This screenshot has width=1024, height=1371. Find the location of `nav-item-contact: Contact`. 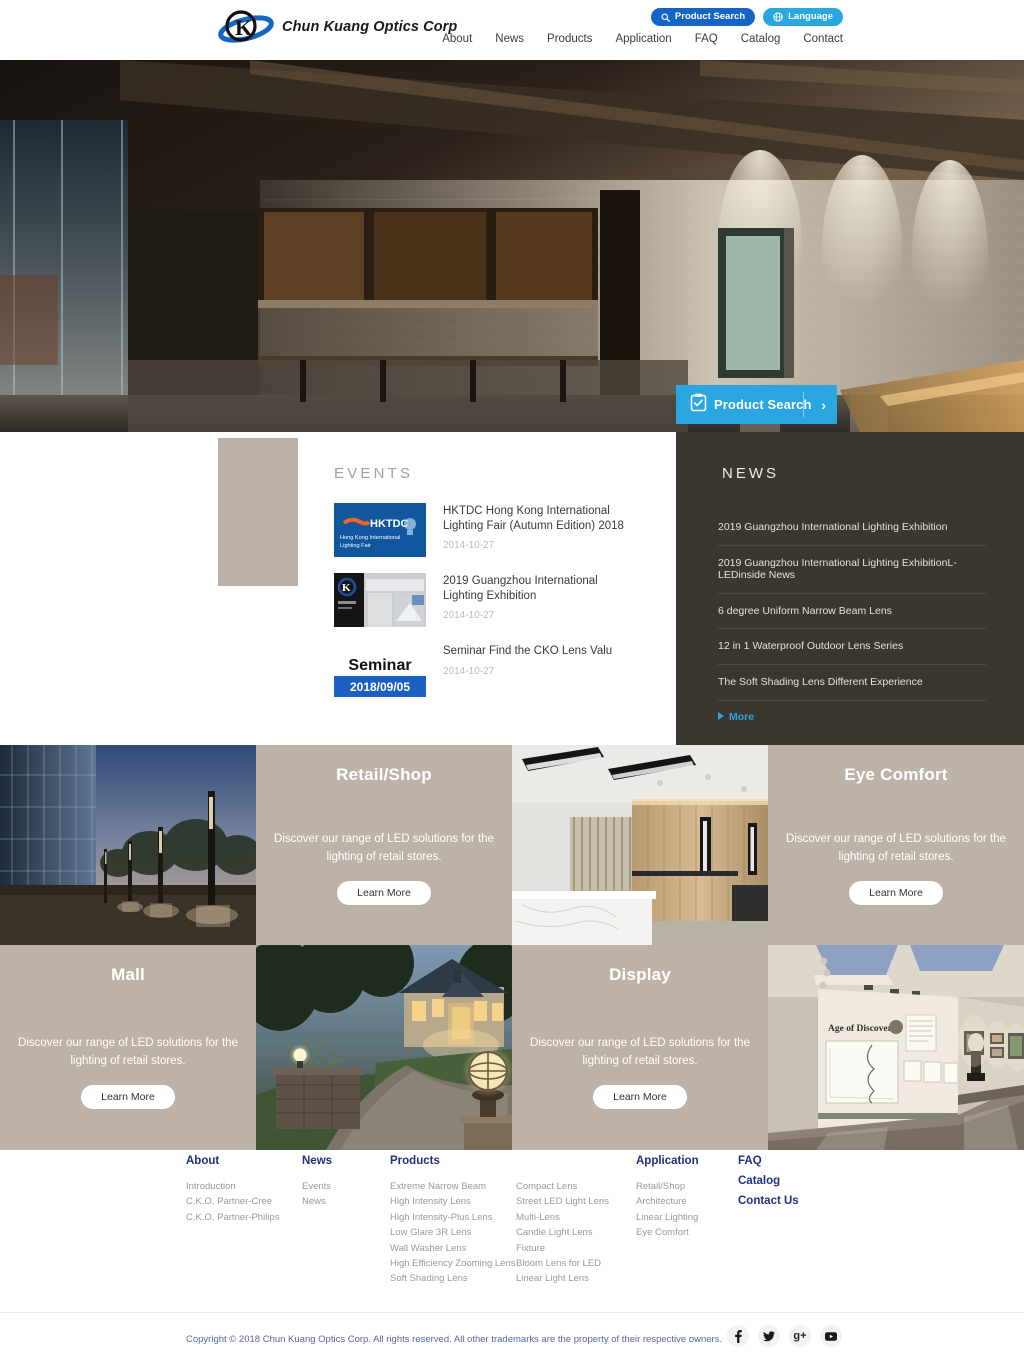

nav-item-contact: Contact is located at coordinates (823, 39).